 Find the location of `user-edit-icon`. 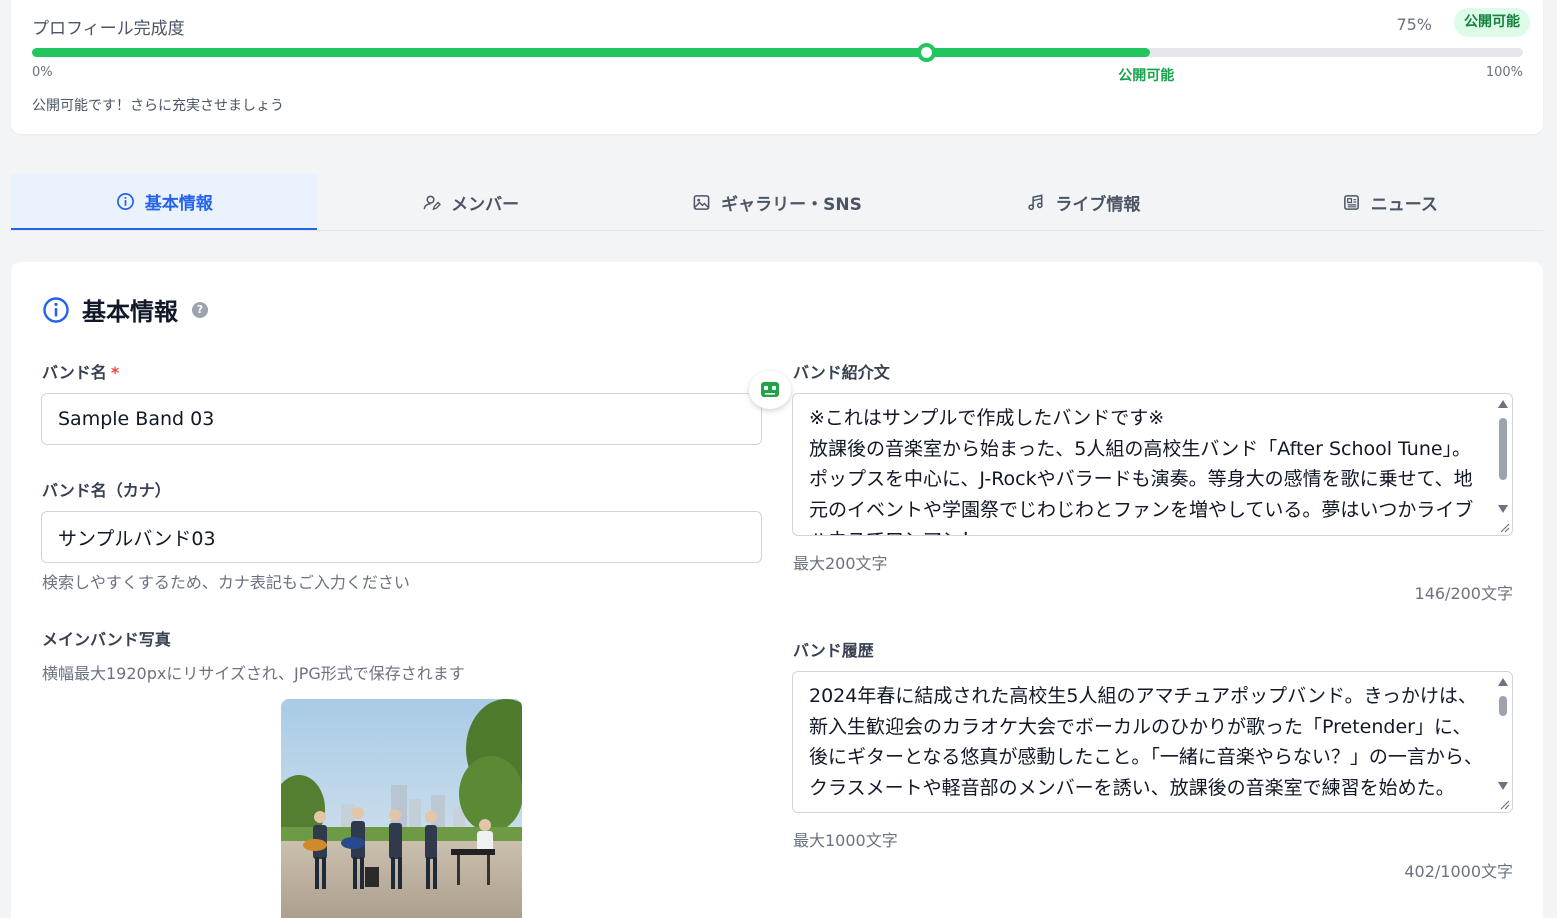

user-edit-icon is located at coordinates (432, 202).